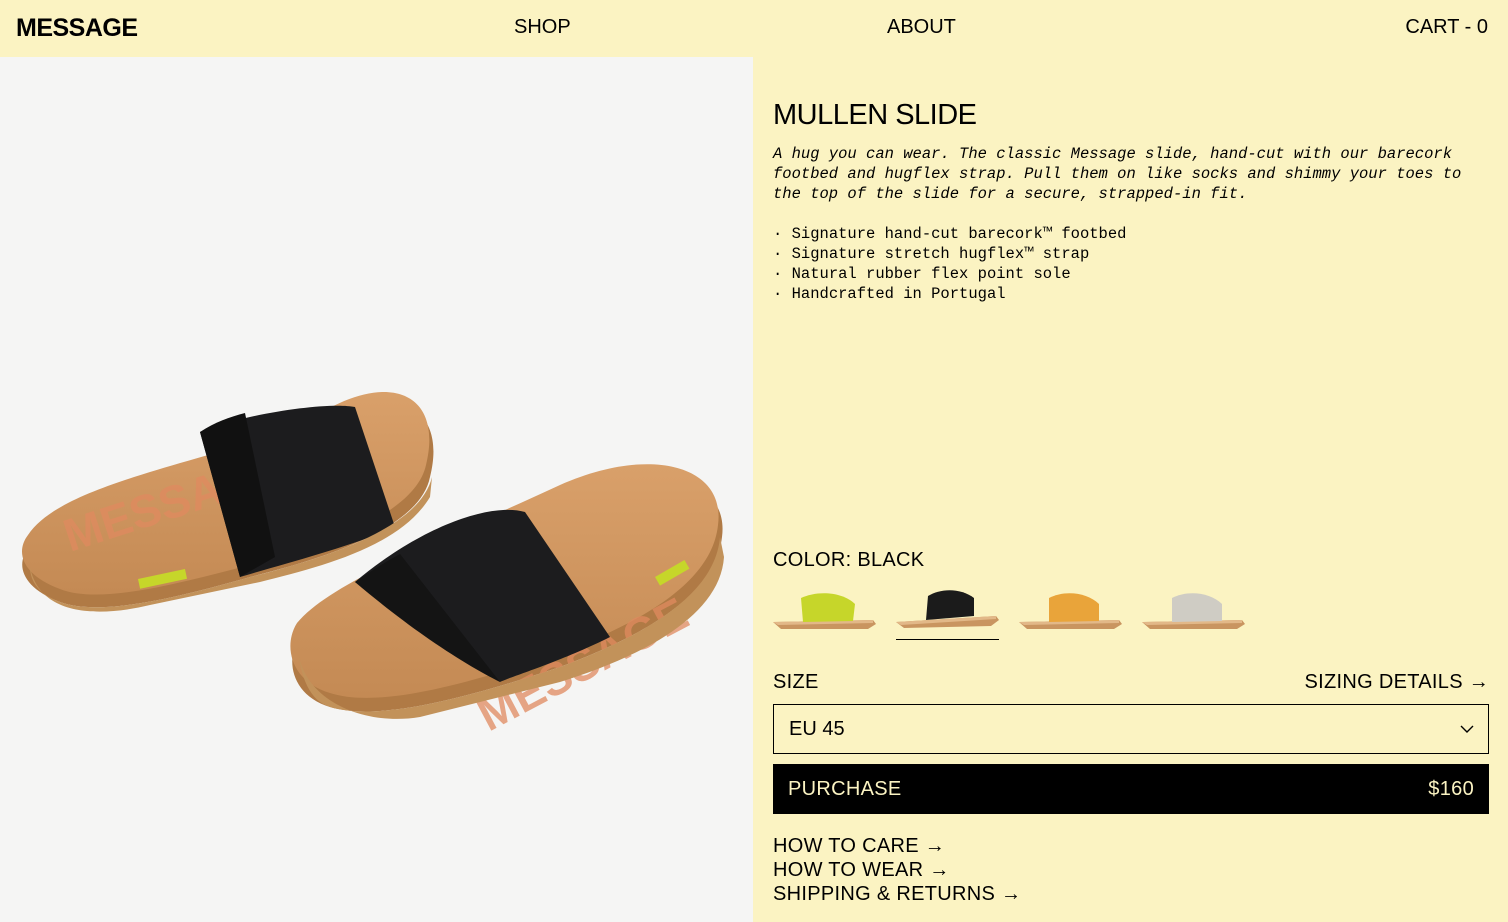 This screenshot has width=1508, height=922. I want to click on how-to-care-link: HOW TO CARE →, so click(897, 846).